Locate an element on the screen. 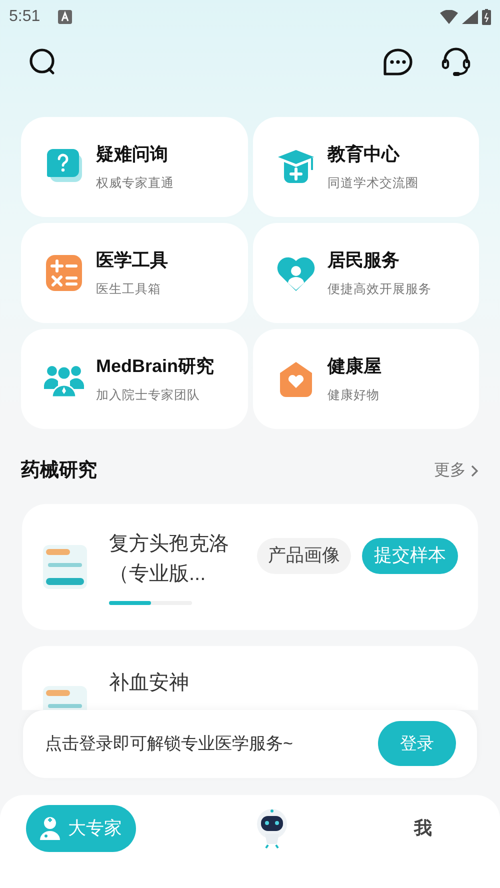  more-link: 更多 is located at coordinates (456, 471).